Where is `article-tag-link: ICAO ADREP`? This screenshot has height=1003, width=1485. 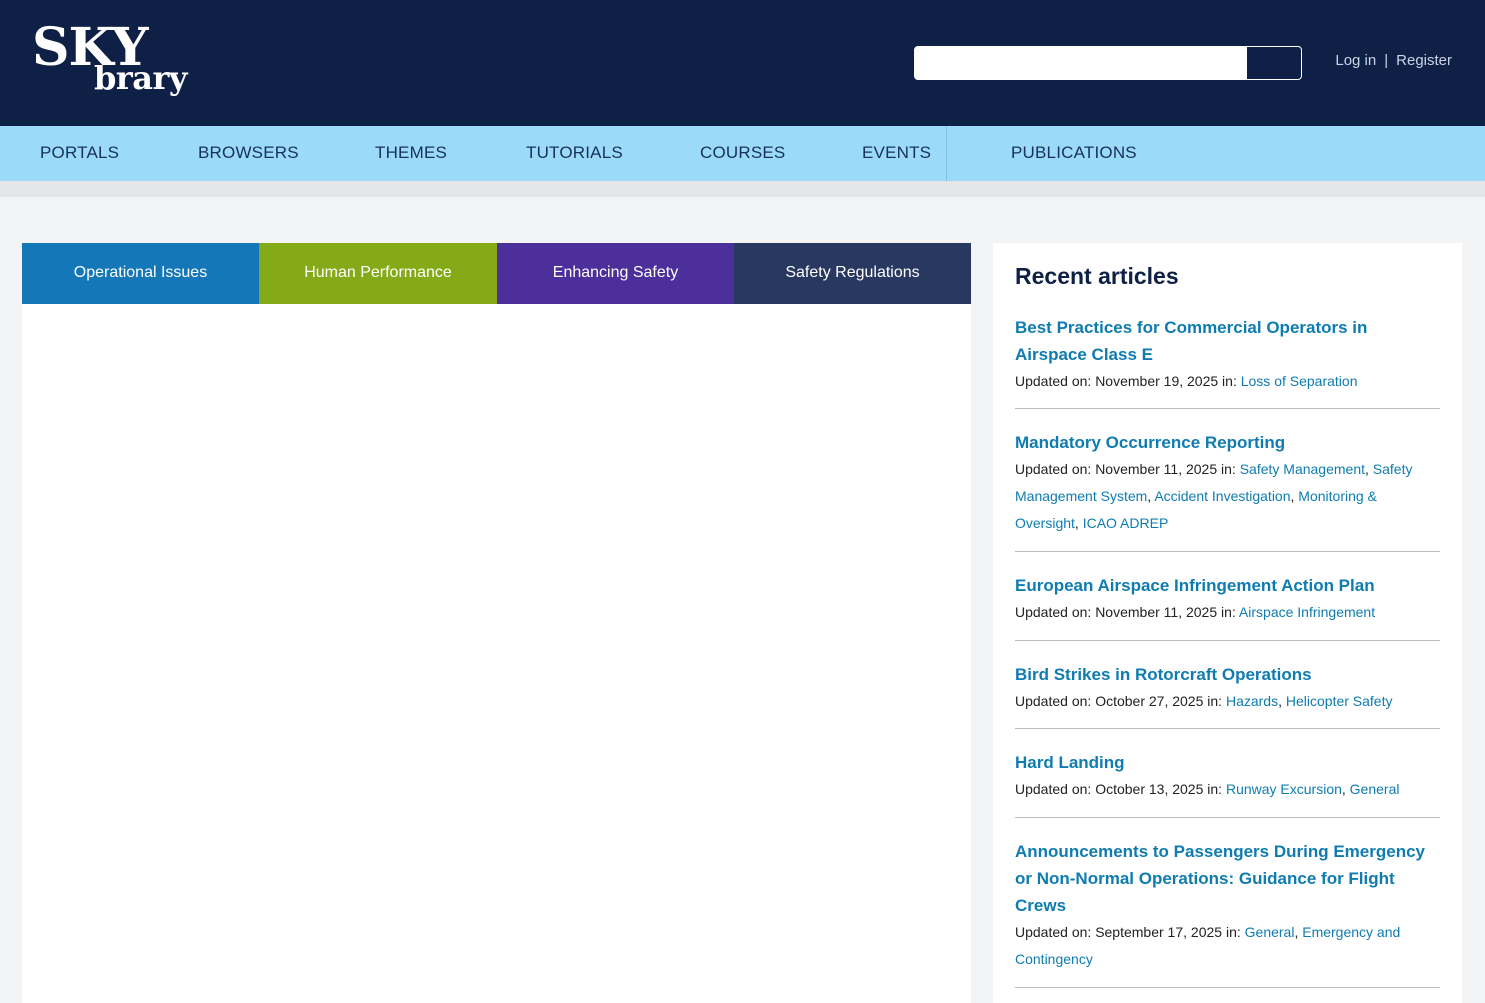 article-tag-link: ICAO ADREP is located at coordinates (1126, 523).